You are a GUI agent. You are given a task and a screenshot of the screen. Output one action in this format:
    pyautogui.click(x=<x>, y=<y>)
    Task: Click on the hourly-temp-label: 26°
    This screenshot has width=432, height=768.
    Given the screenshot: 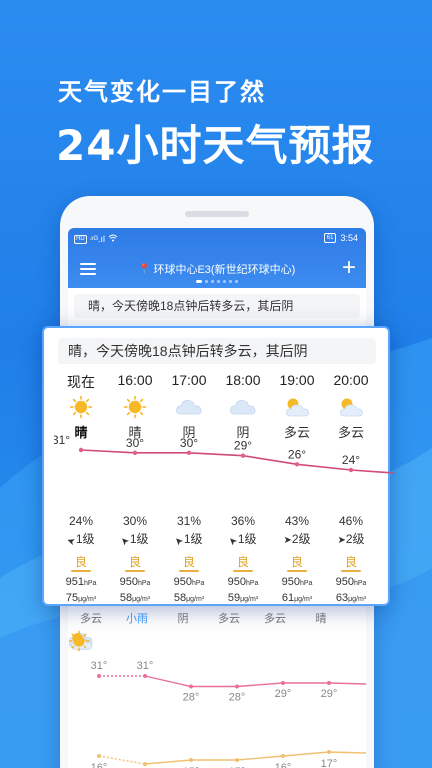 What is the action you would take?
    pyautogui.click(x=297, y=454)
    